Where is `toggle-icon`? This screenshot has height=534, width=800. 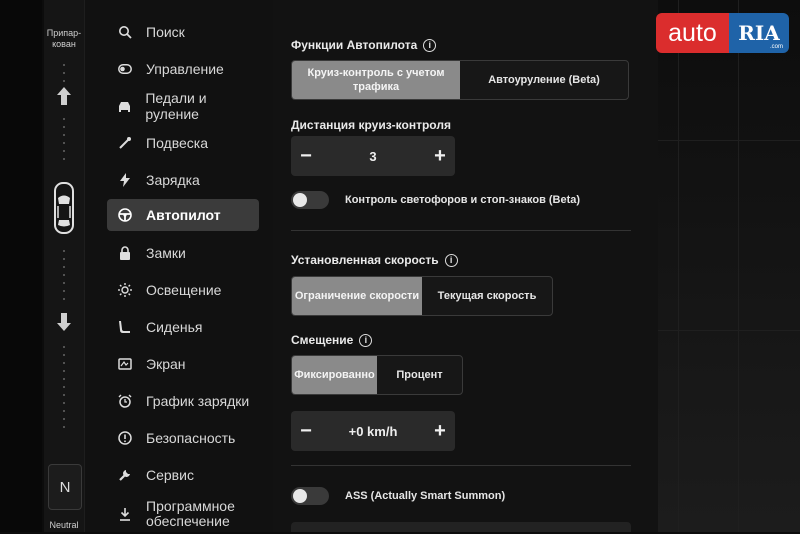
toggle-icon is located at coordinates (125, 69).